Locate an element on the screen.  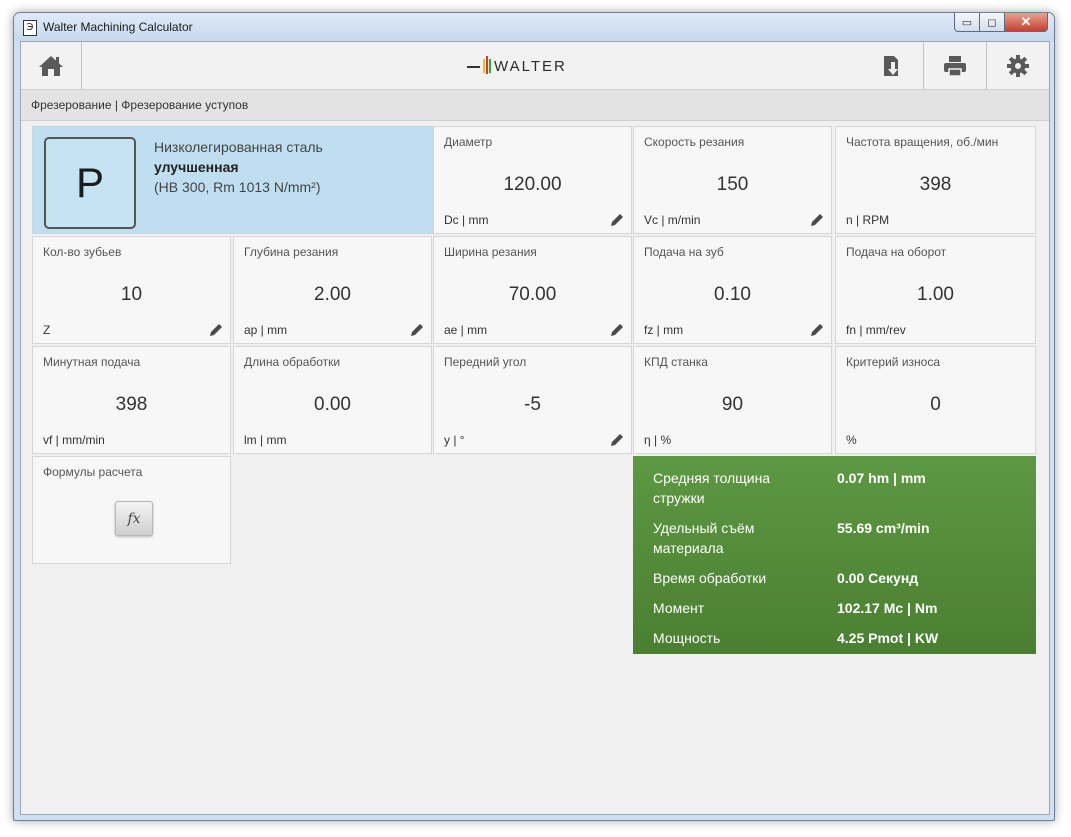
param-unit: fz | mm is located at coordinates (664, 330).